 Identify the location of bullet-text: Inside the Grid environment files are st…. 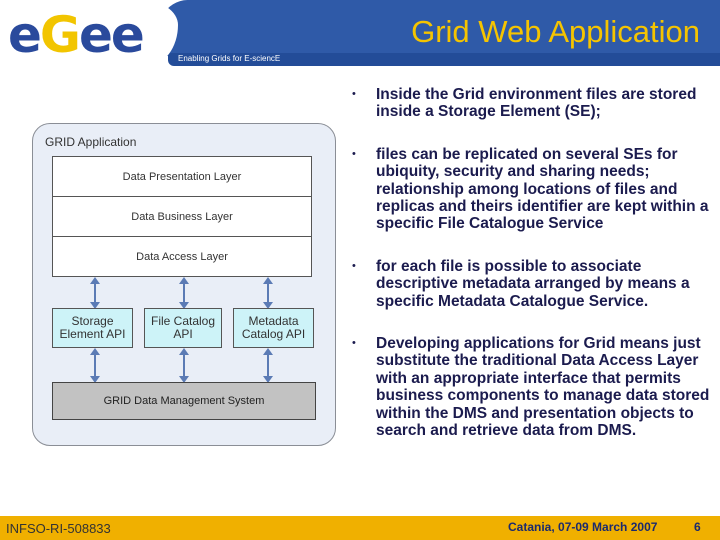
(536, 103).